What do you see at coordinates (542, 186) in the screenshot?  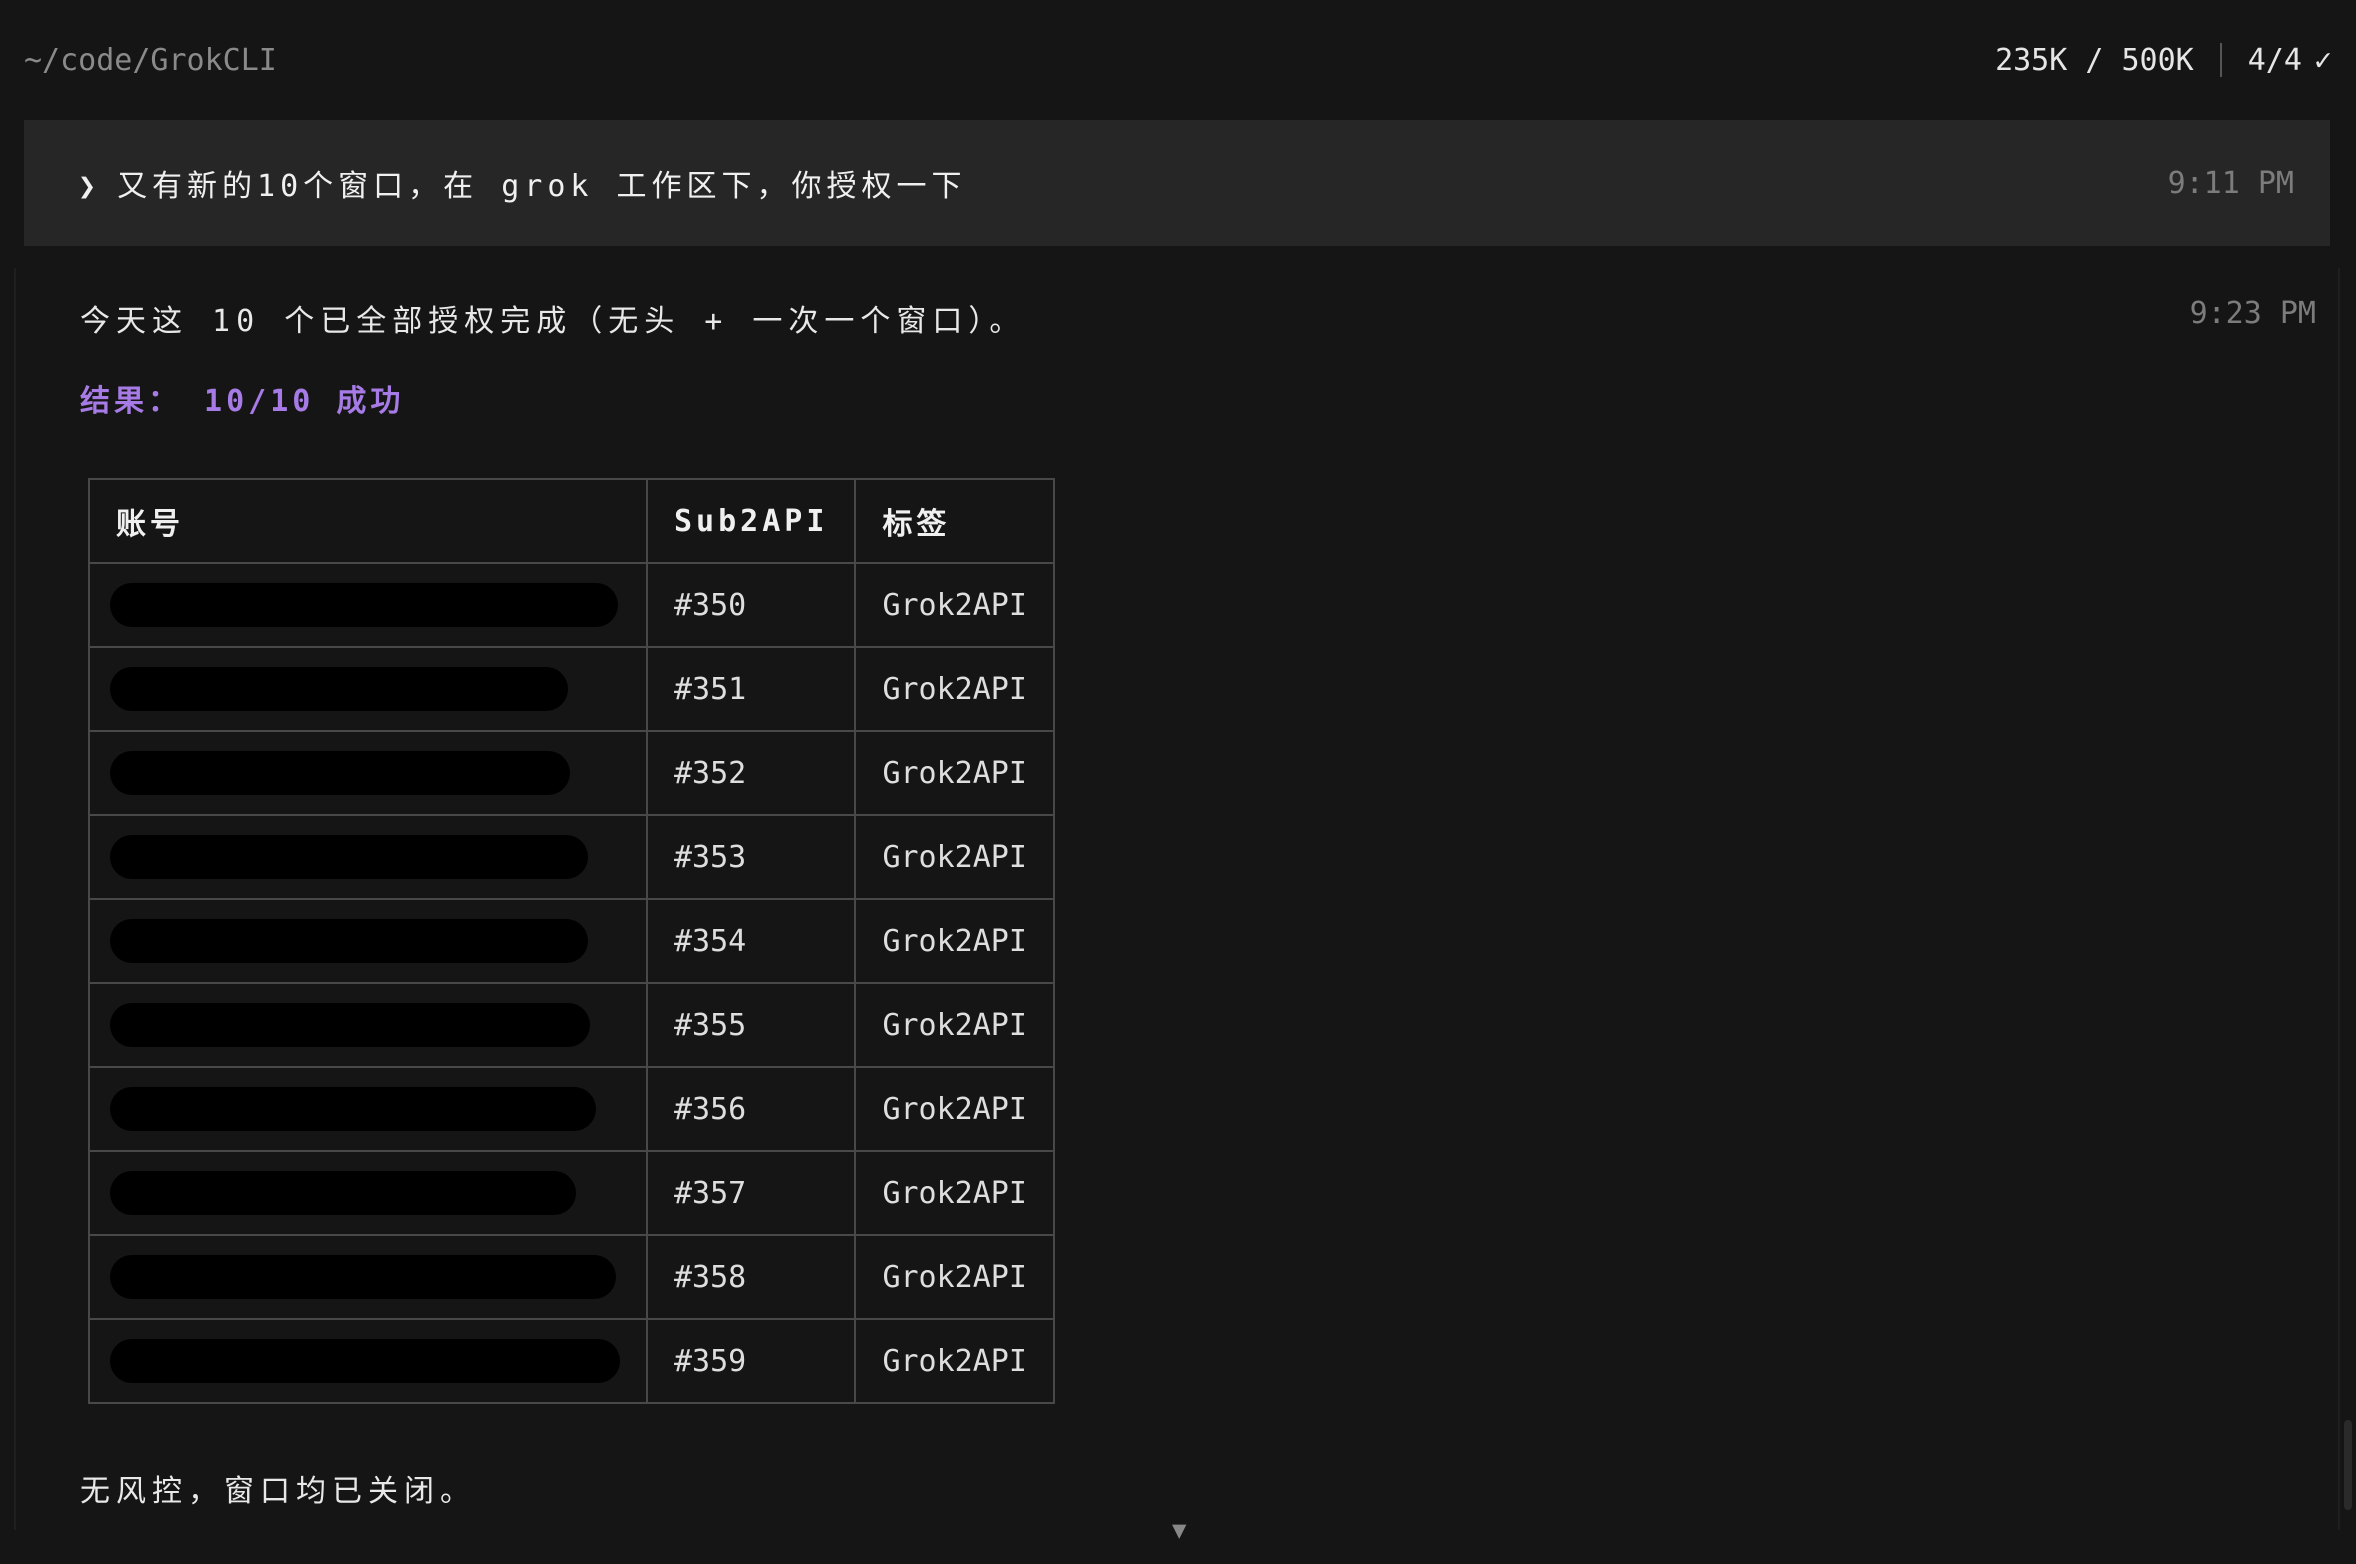 I see `user-message-content: 又有新的10个窗口，在 grok 工作区下，你授权一下` at bounding box center [542, 186].